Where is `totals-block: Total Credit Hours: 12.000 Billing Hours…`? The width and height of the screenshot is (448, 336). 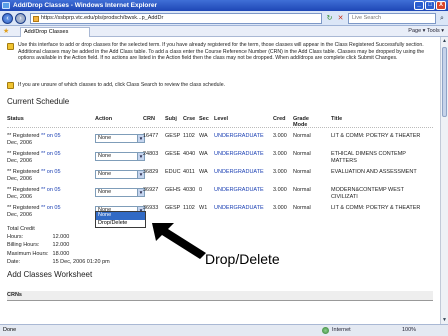
totals-block: Total Credit Hours: 12.000 Billing Hours… is located at coordinates (58, 245).